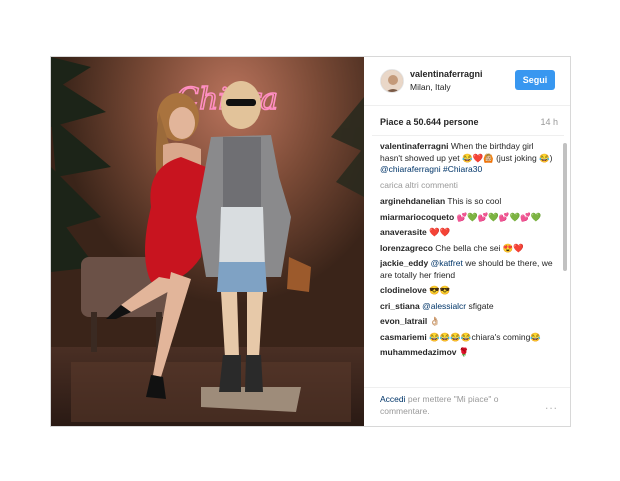 This screenshot has height=481, width=620. Describe the element at coordinates (468, 135) in the screenshot. I see `divider` at that location.